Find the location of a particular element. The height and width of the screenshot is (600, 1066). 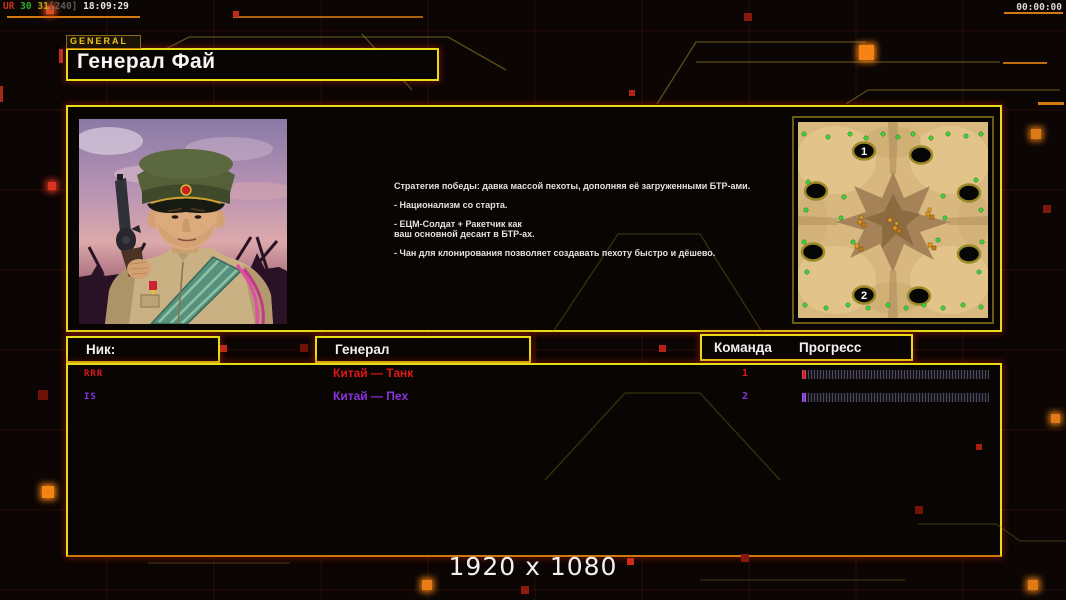

resolution-watermark: 1920 x 1080 is located at coordinates (533, 566).